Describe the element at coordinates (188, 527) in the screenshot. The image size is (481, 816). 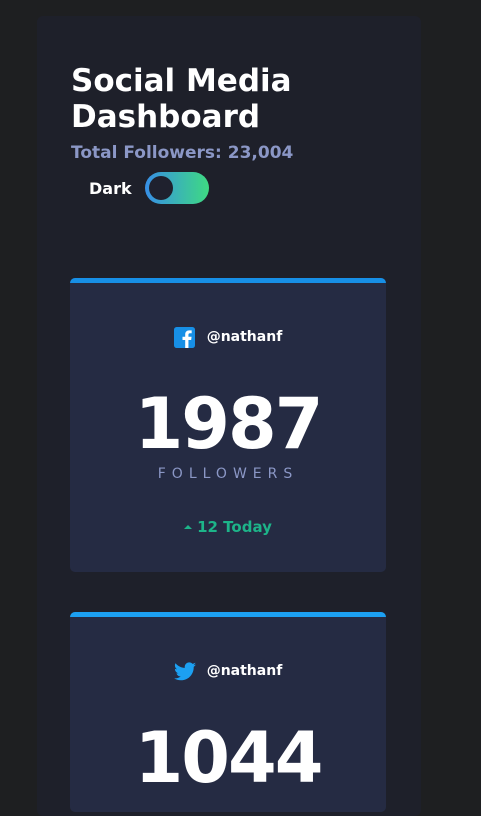
I see `arrow-up-icon` at that location.